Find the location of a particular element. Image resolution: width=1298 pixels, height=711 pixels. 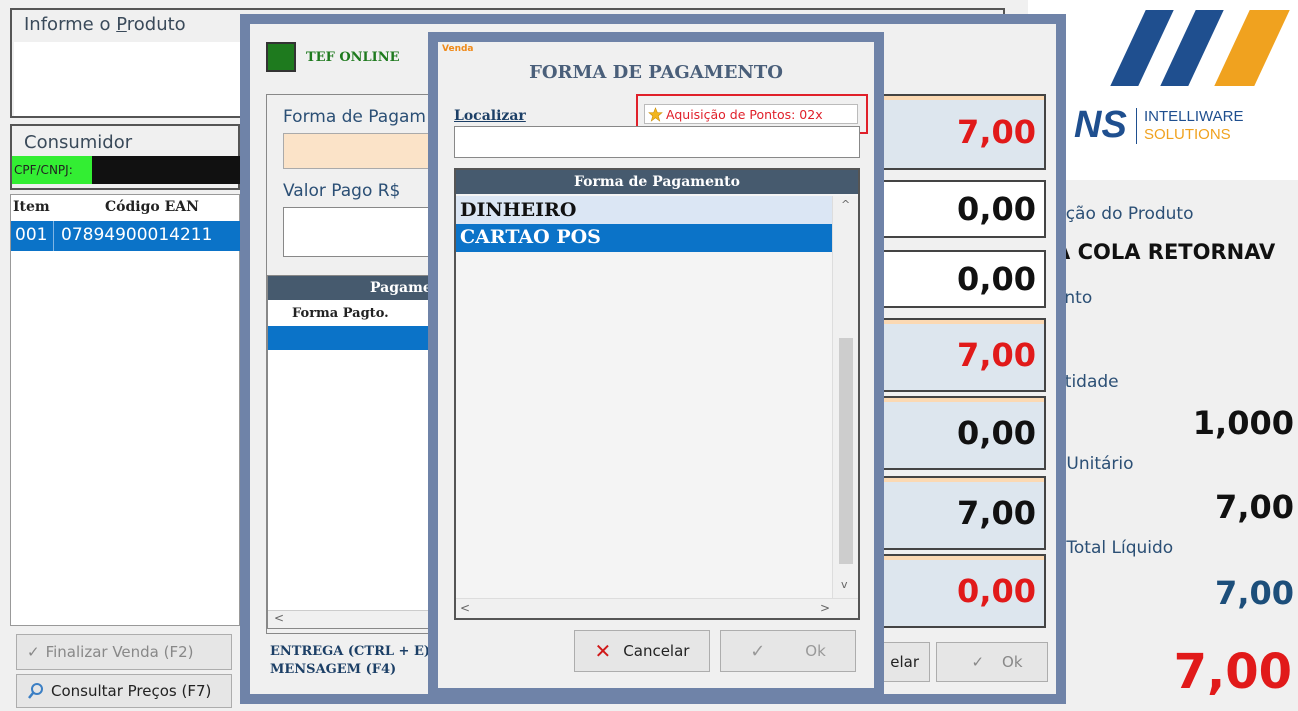

logo-text: NS is located at coordinates (1100, 125).